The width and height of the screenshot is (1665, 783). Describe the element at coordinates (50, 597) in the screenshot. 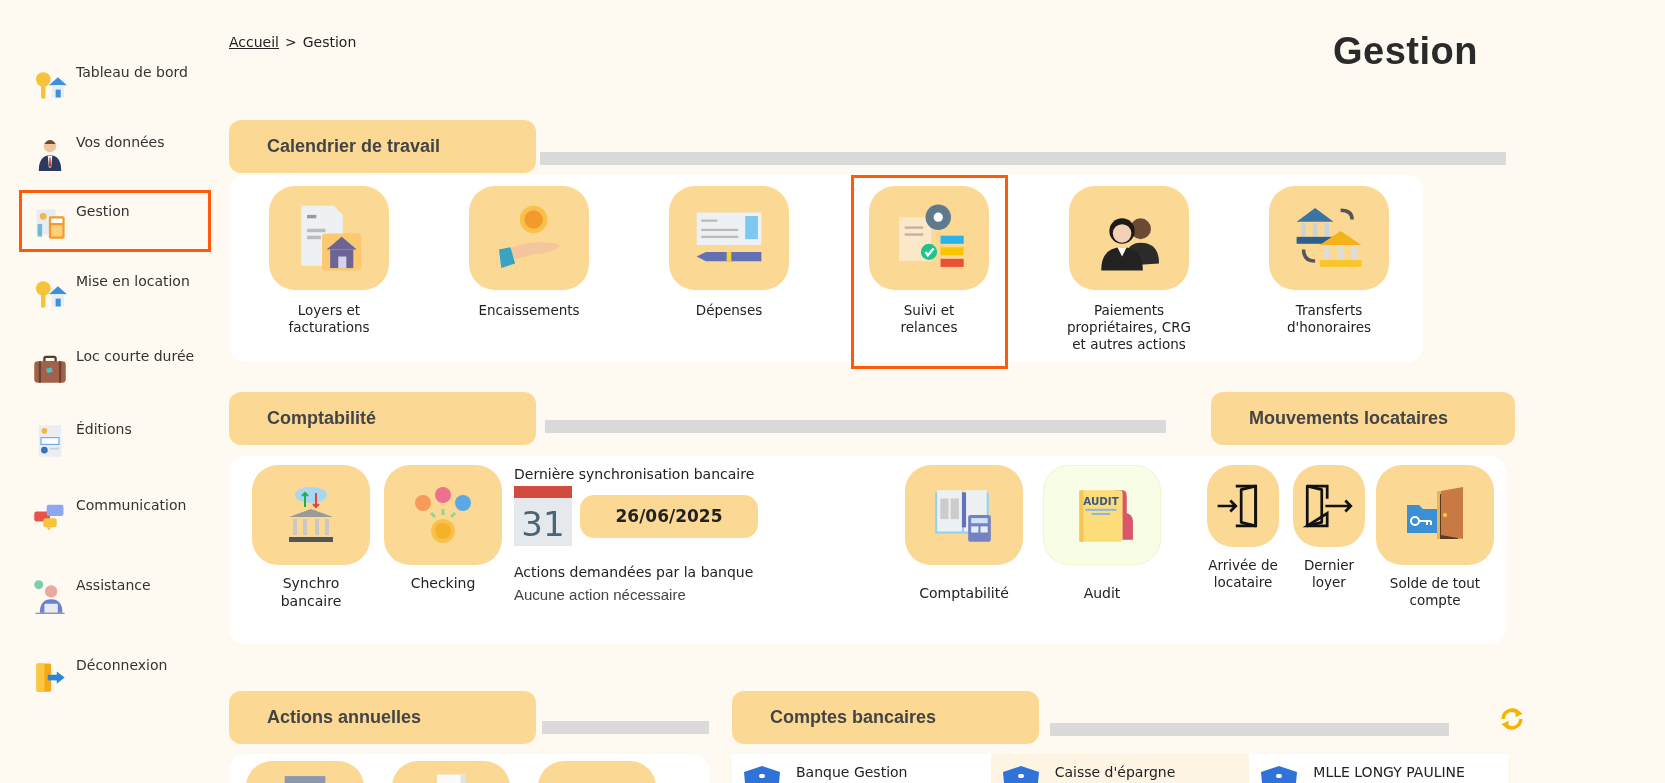

I see `support-agent-icon` at that location.